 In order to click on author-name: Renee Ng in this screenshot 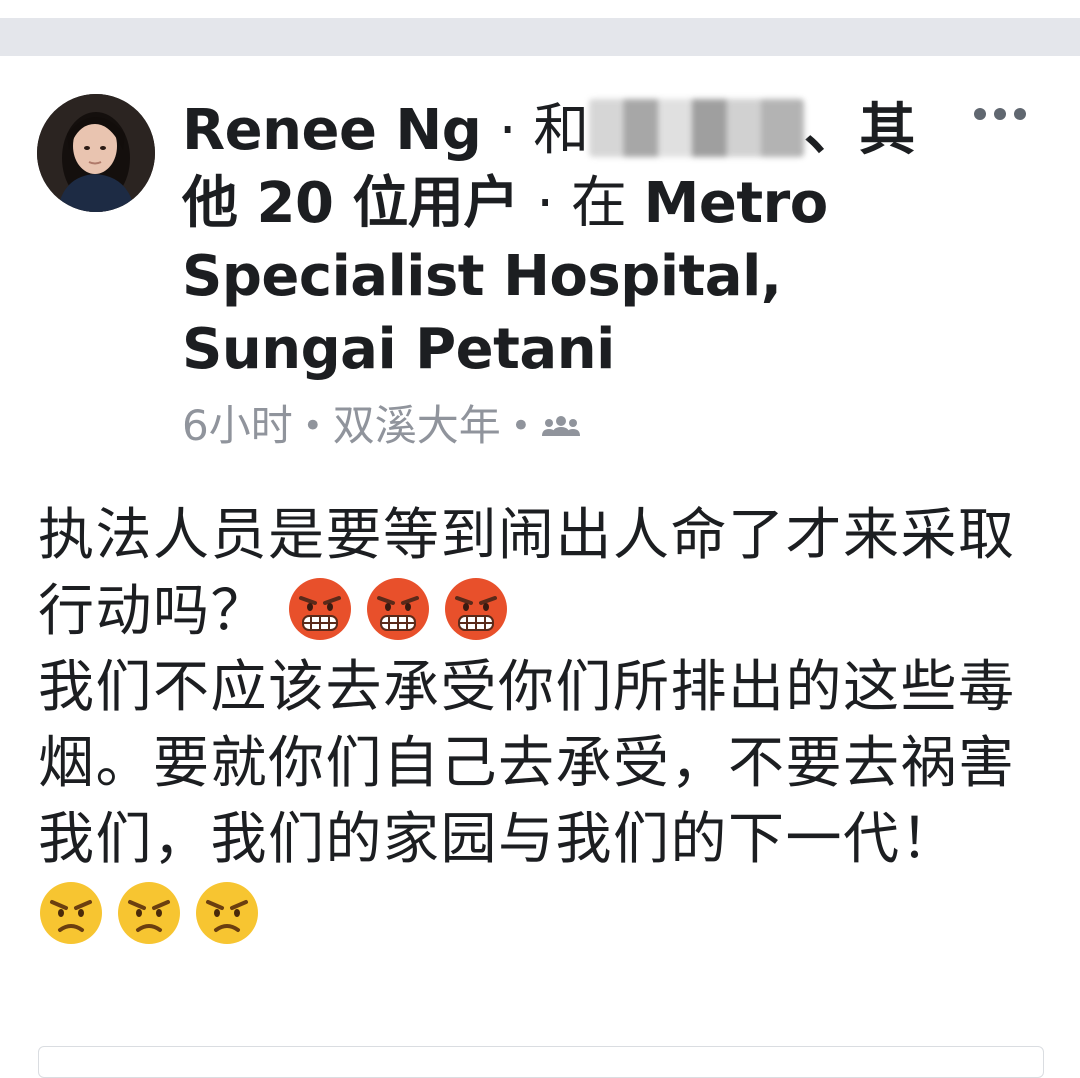, I will do `click(332, 130)`.